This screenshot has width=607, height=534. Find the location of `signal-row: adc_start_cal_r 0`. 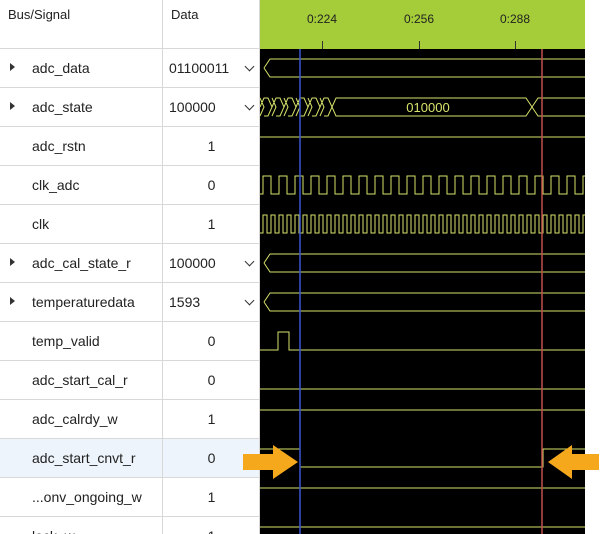

signal-row: adc_start_cal_r 0 is located at coordinates (130, 380).